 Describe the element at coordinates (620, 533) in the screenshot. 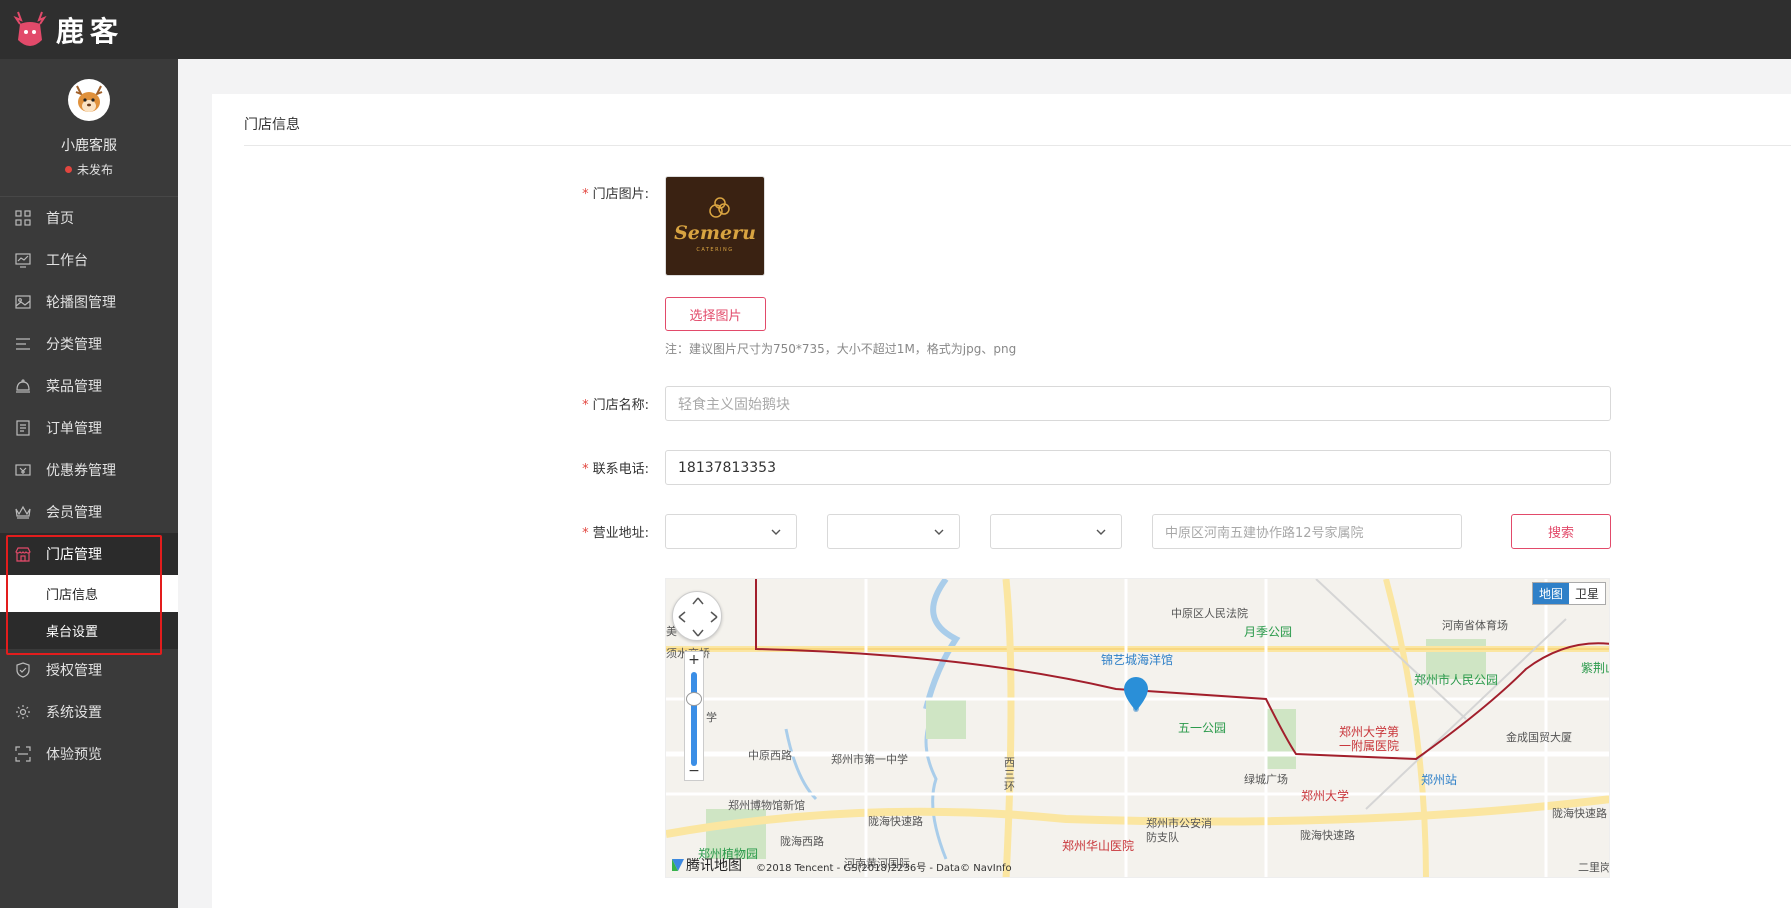

I see `address-label-text: 营业地址:` at that location.